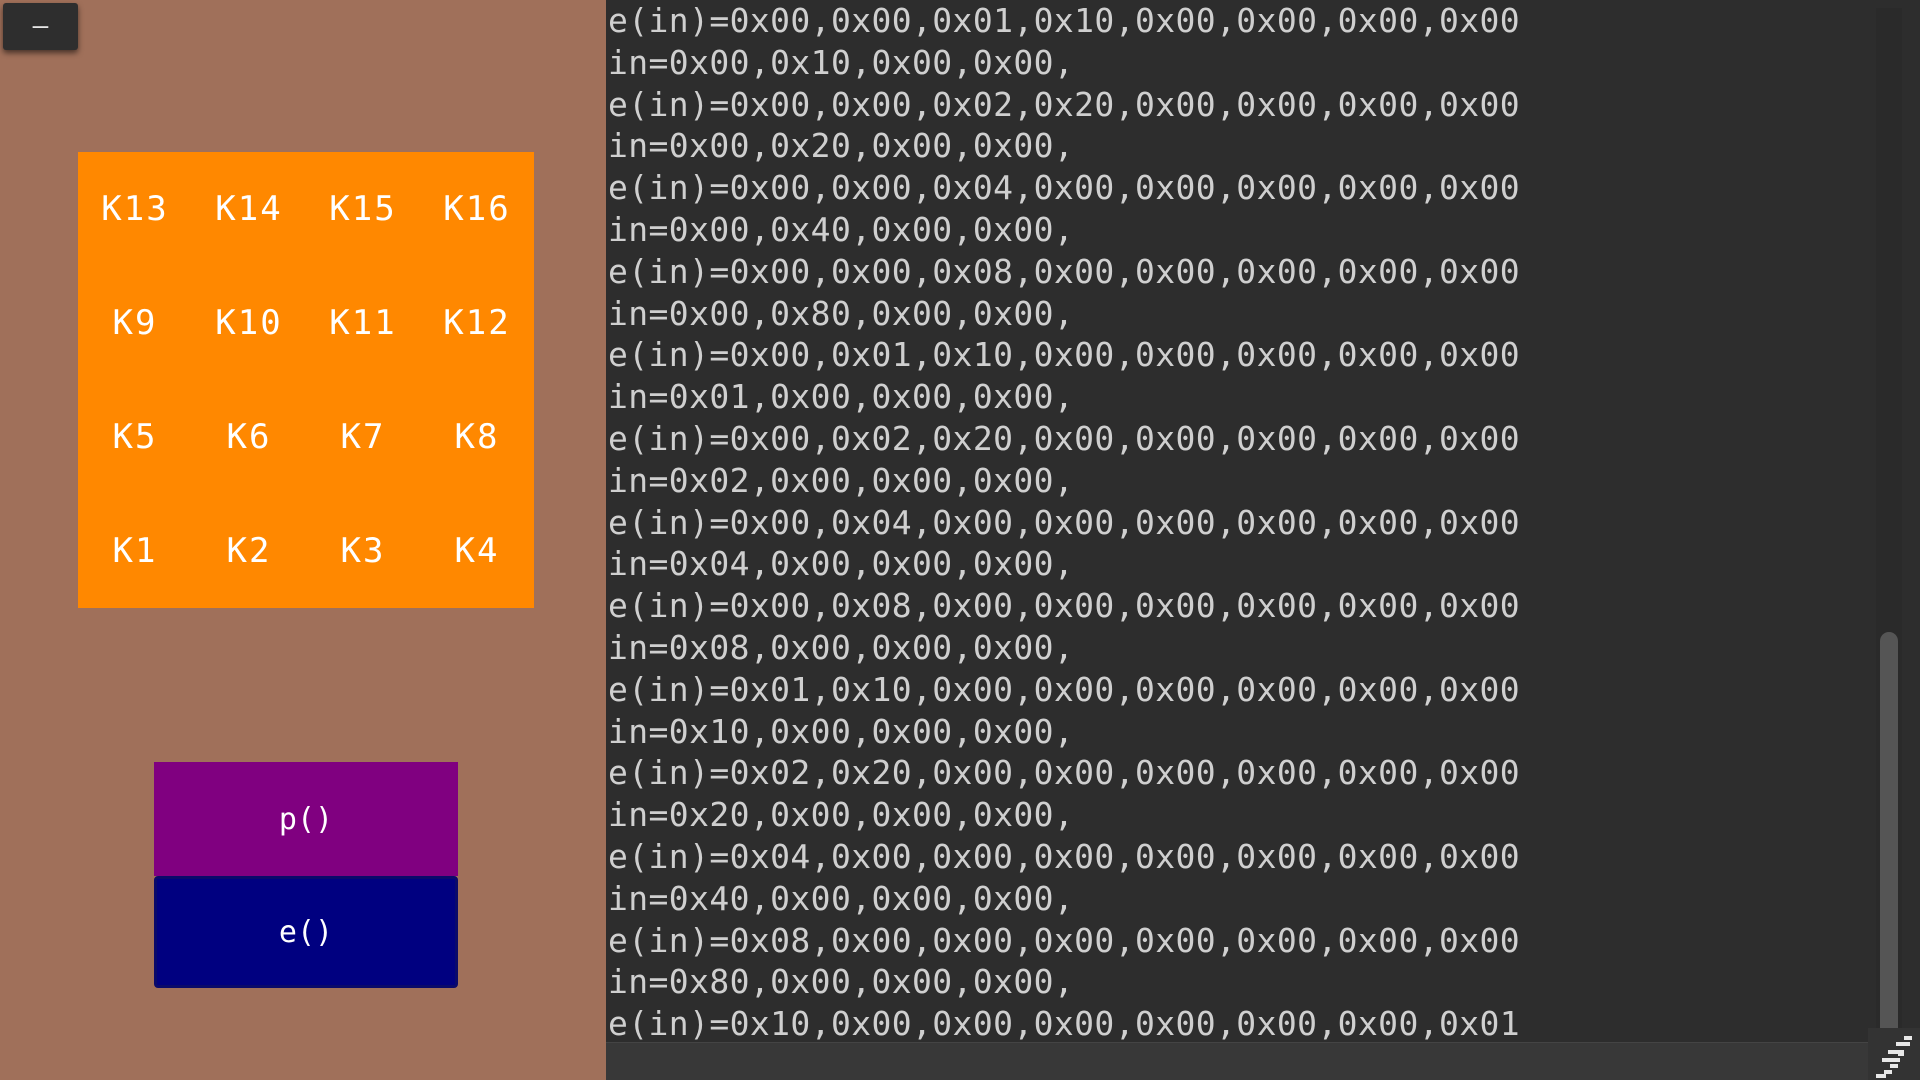  What do you see at coordinates (841, 982) in the screenshot?
I see `console-line: in=0x80,0x00,0x00,0x00,` at bounding box center [841, 982].